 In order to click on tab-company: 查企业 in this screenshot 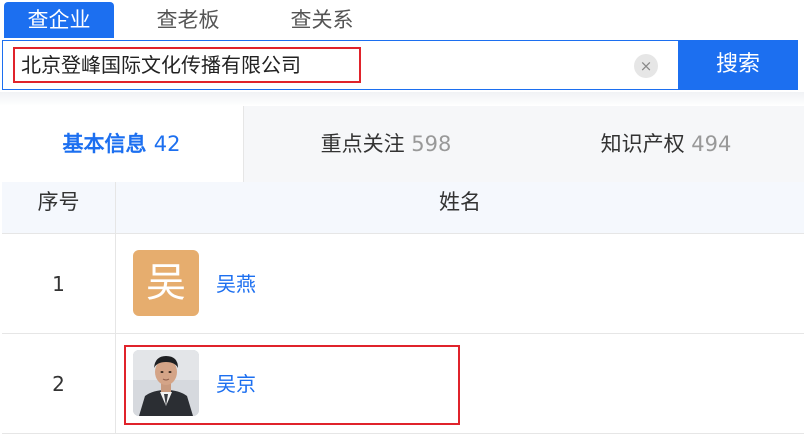, I will do `click(59, 20)`.